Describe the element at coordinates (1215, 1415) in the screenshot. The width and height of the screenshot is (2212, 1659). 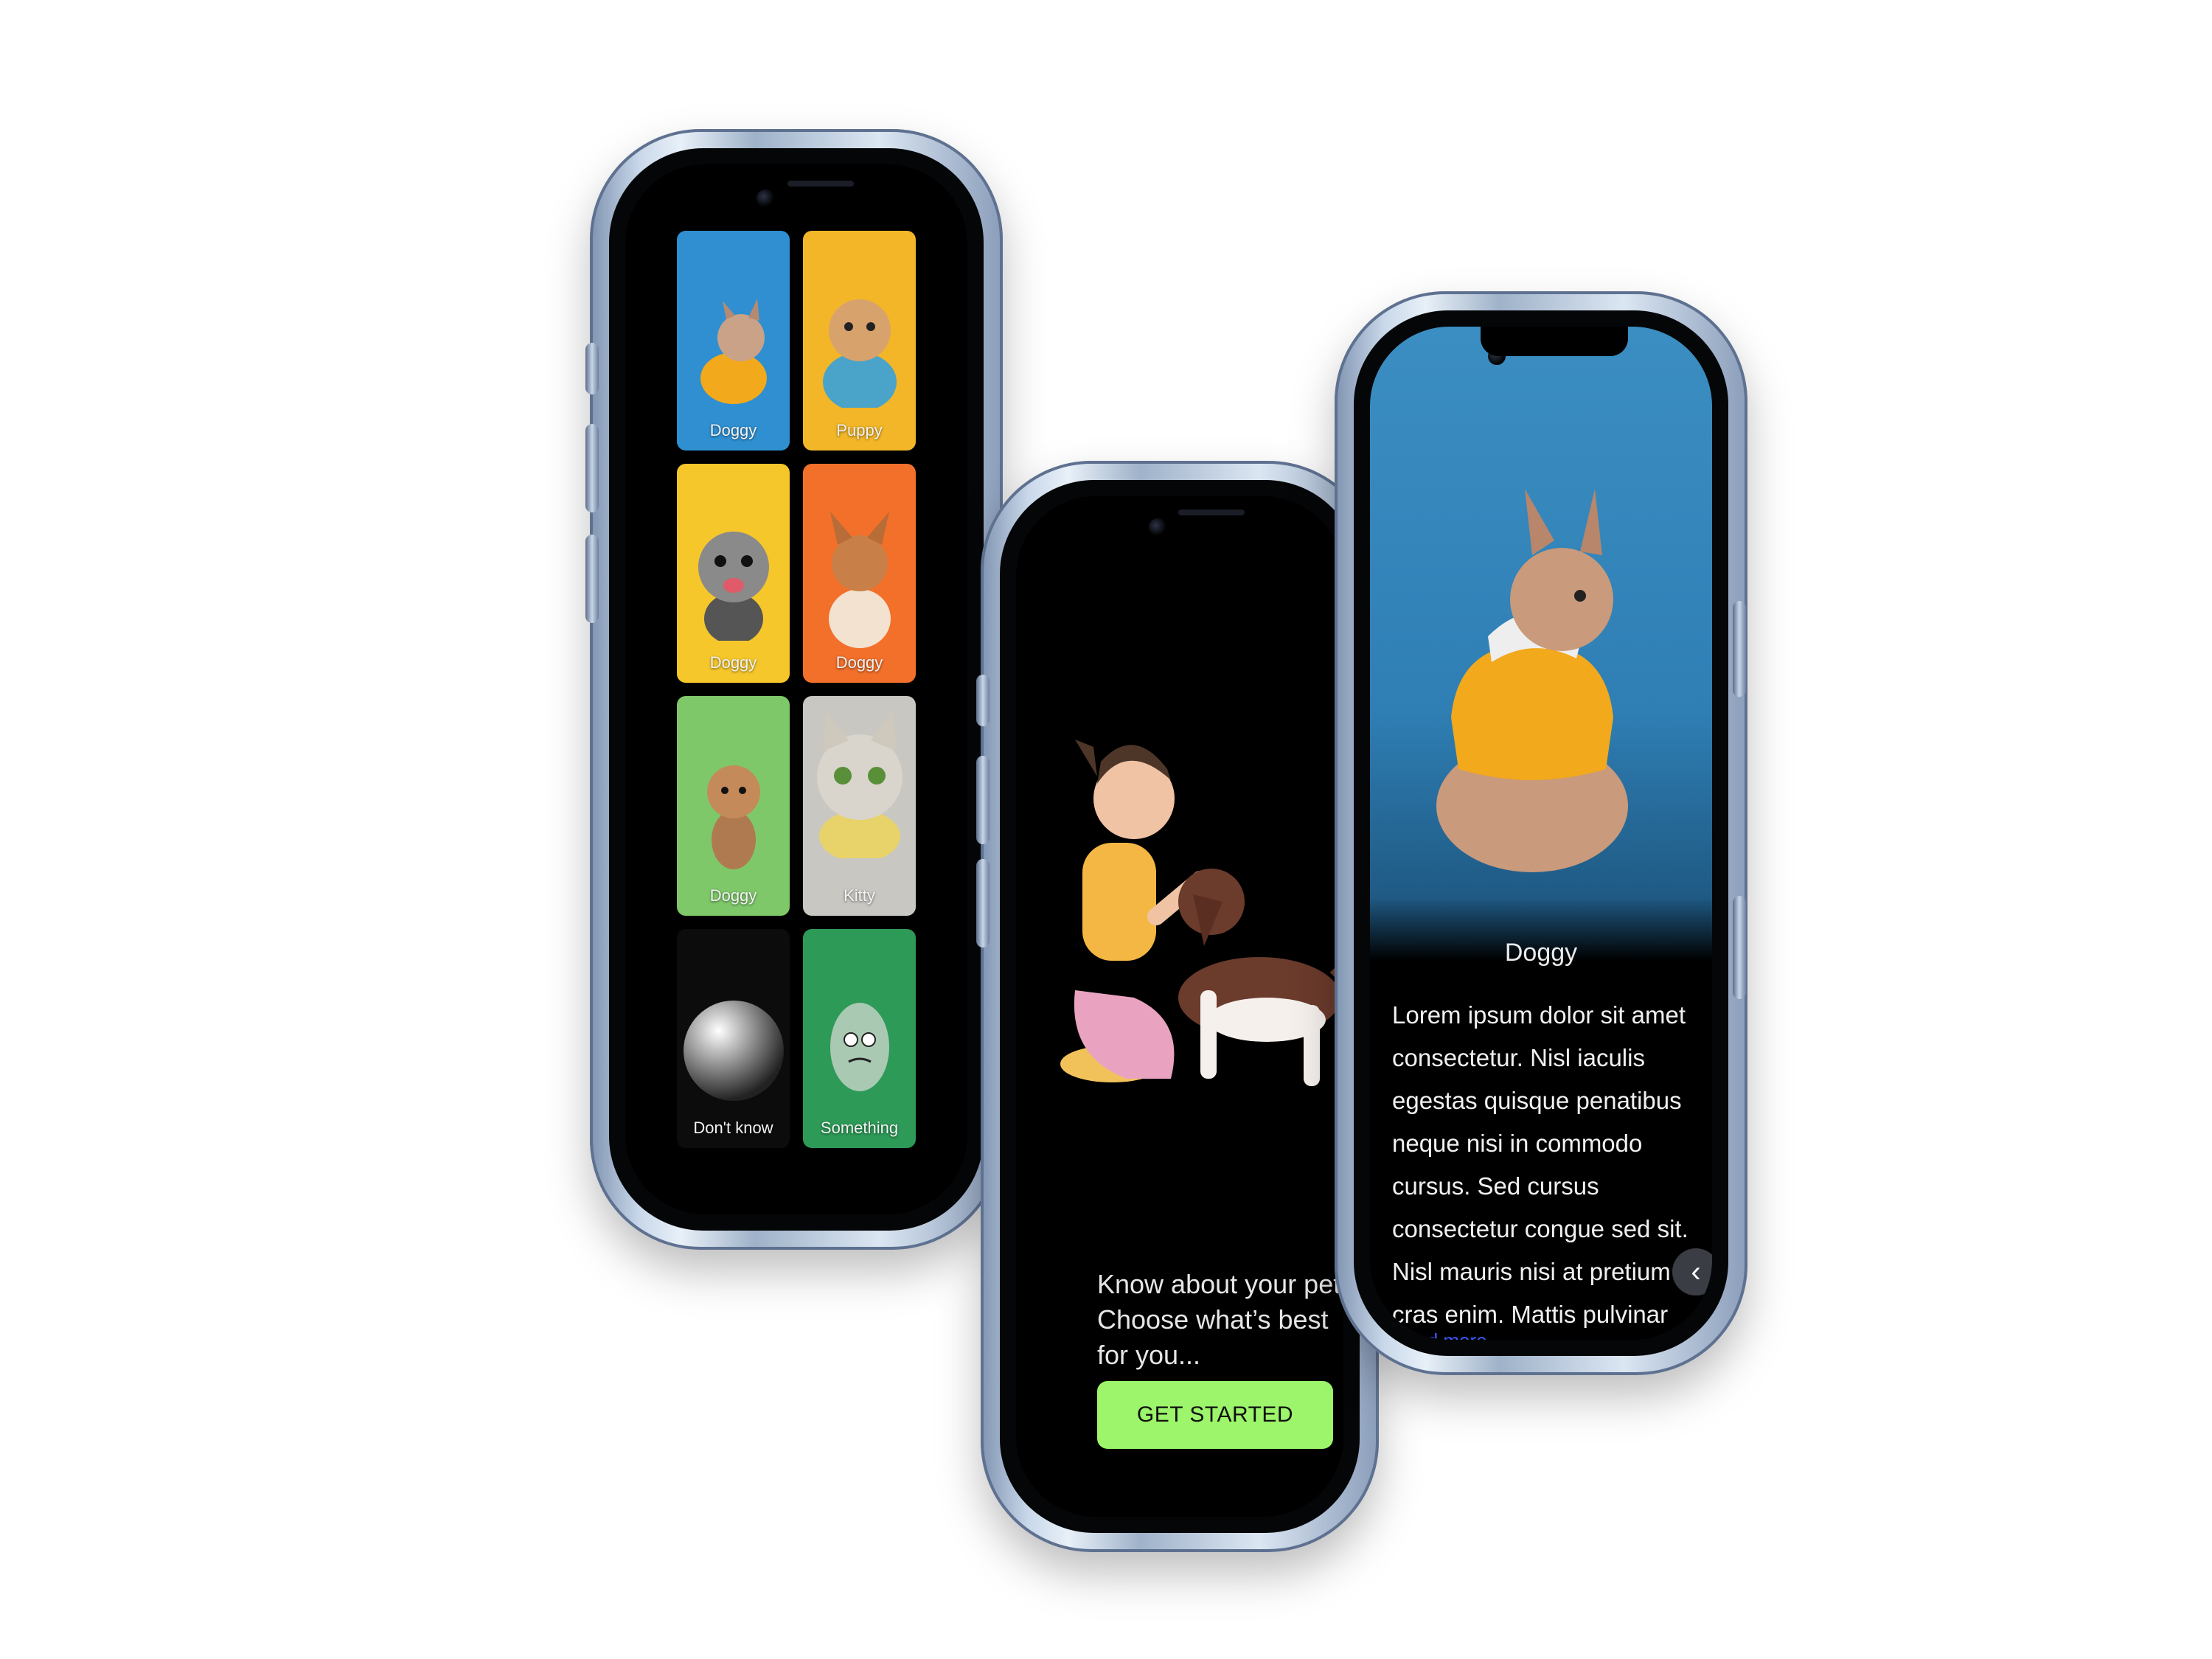
I see `get-started-button: GET STARTED` at that location.